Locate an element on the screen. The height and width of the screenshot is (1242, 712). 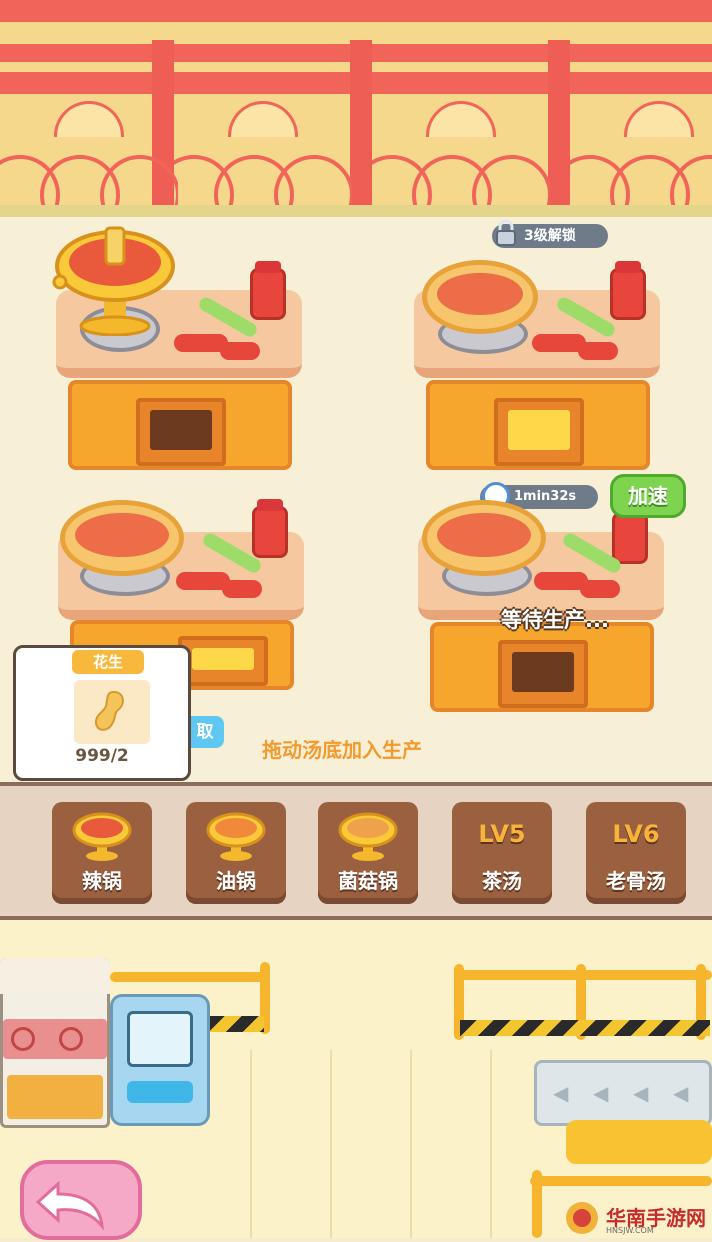
gold-hotpot-icon is located at coordinates (115, 280).